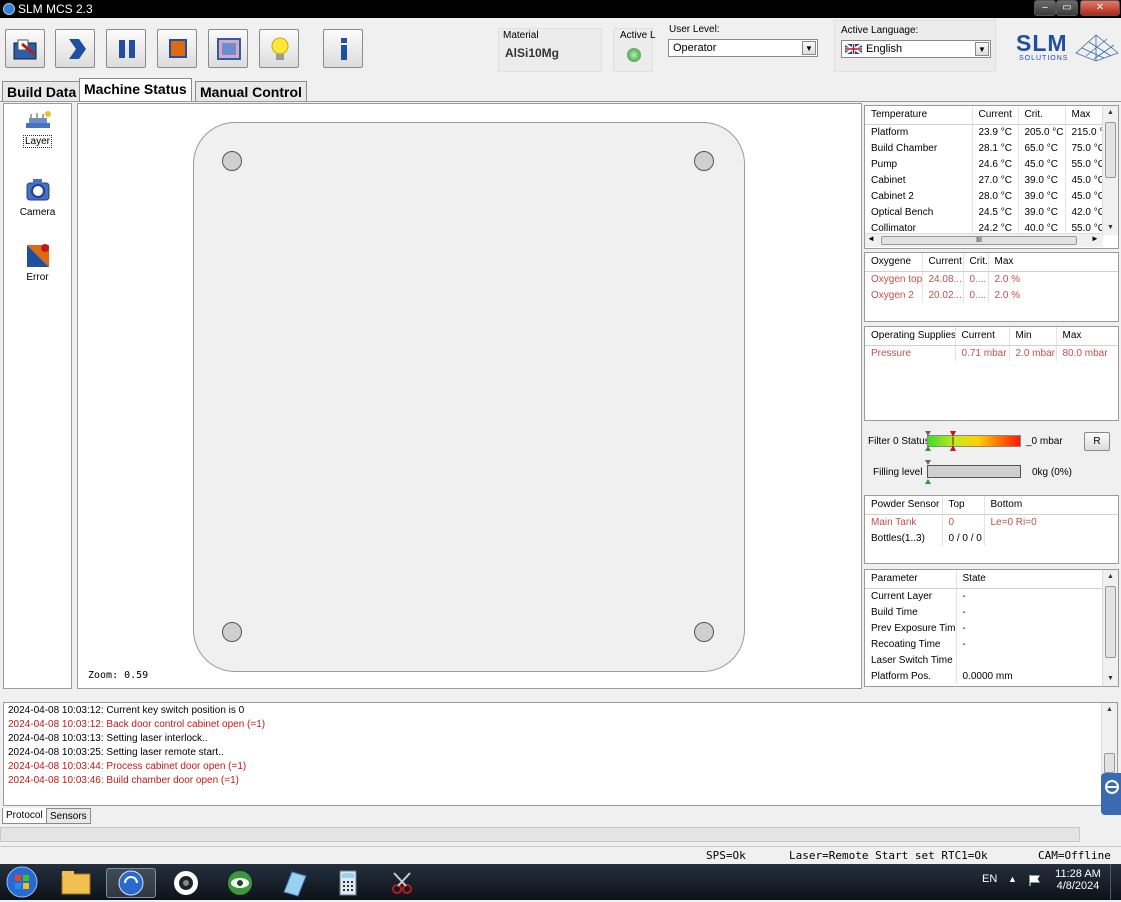 The width and height of the screenshot is (1121, 902). Describe the element at coordinates (984, 612) in the screenshot. I see `table-row: Build Time -` at that location.